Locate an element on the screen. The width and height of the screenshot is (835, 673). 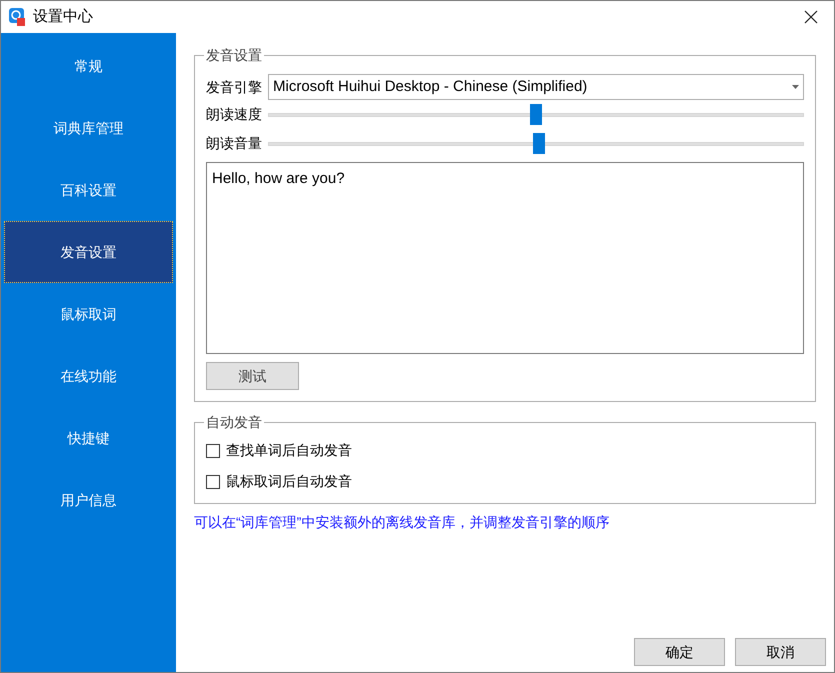
sidebar-item: 快捷键 is located at coordinates (88, 438).